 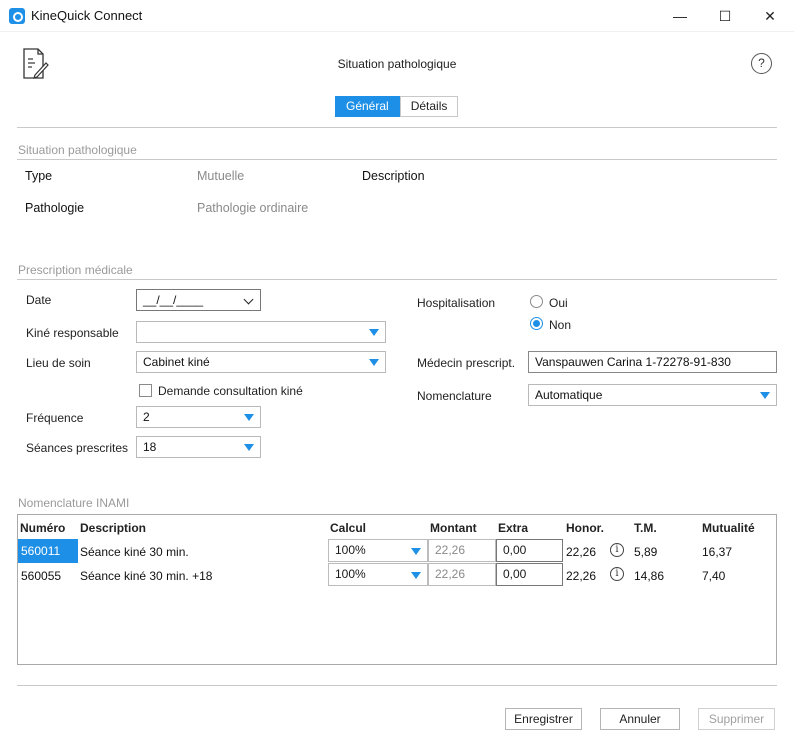 What do you see at coordinates (529, 574) in the screenshot?
I see `row2-extra-input: 0,00` at bounding box center [529, 574].